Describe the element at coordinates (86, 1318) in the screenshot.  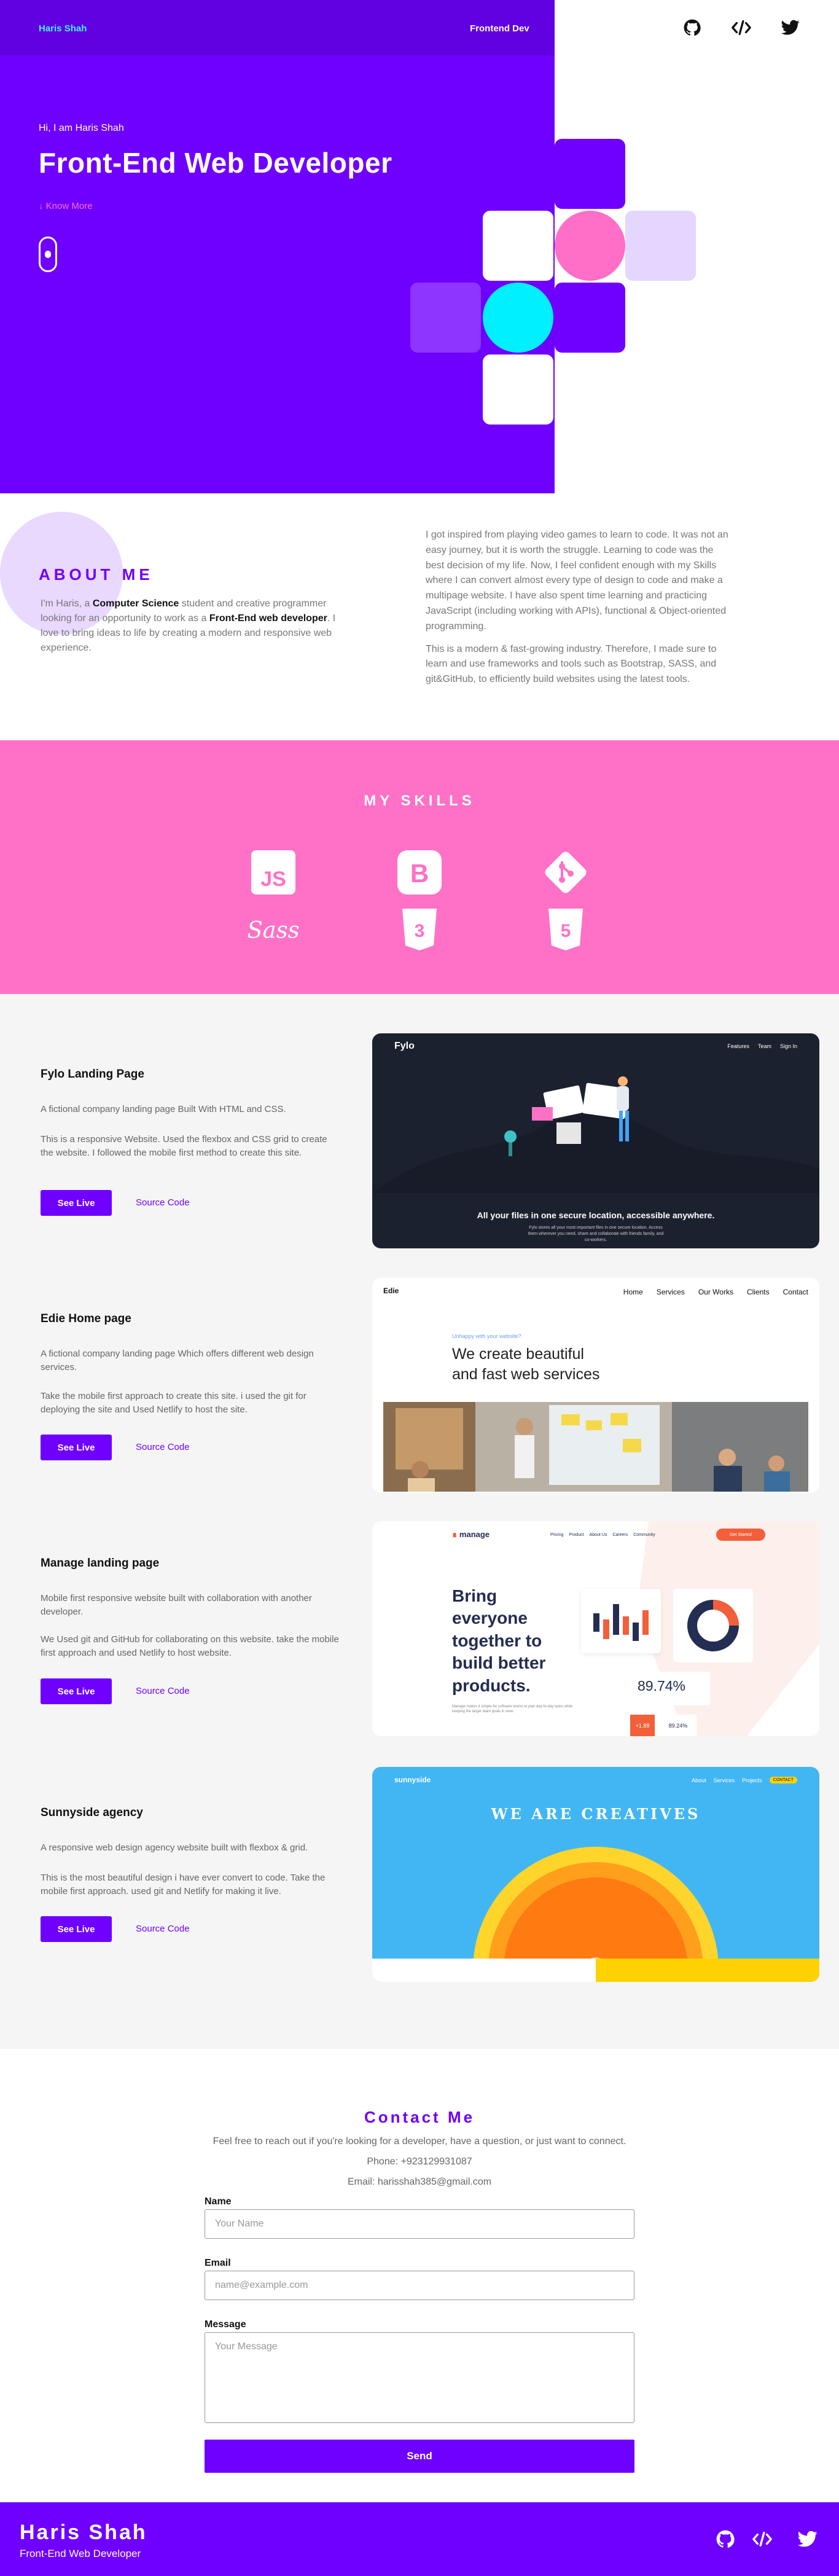
I see `project-title: Edie Home page` at that location.